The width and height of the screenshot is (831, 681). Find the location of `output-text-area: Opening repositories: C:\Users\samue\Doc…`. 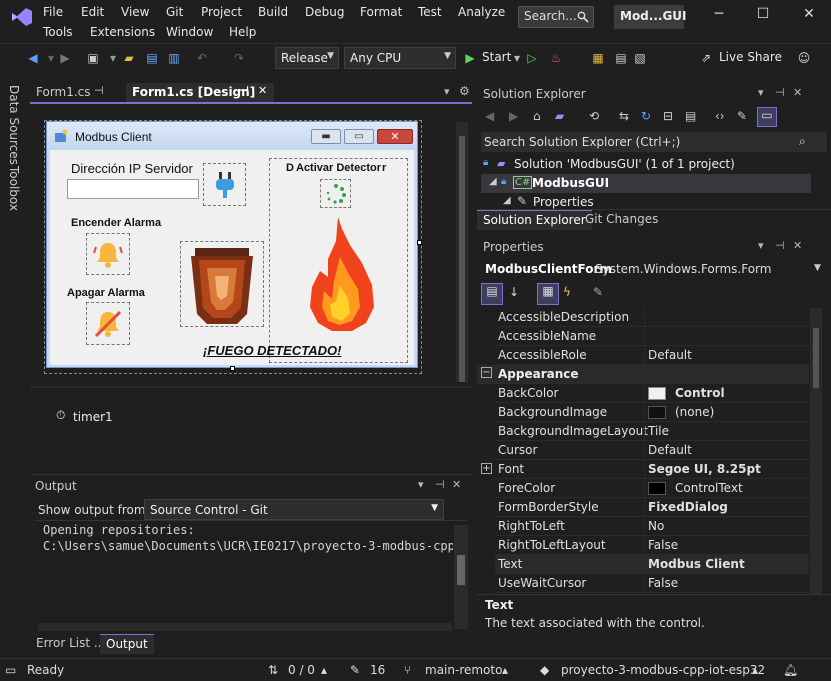

output-text-area: Opening repositories: C:\Users\samue\Doc… is located at coordinates (251, 577).